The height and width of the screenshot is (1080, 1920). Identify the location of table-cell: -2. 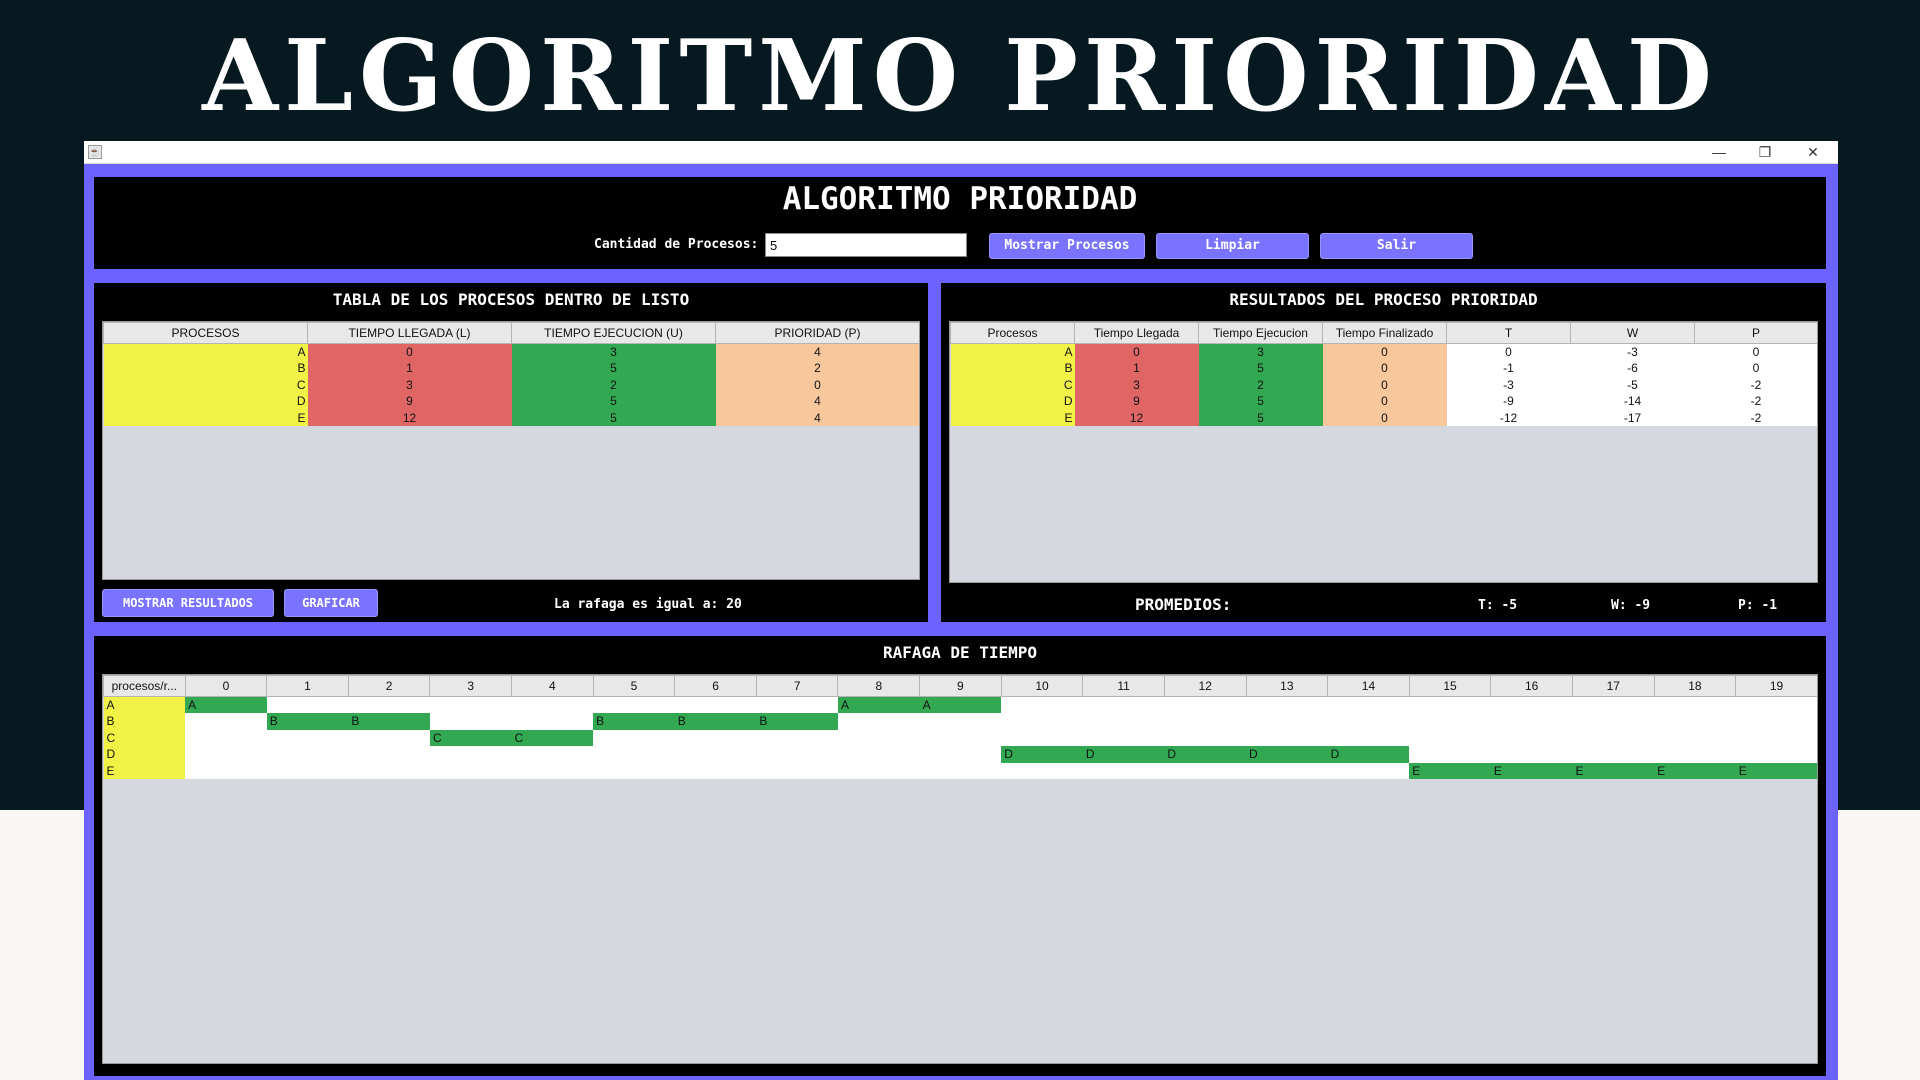
(1755, 384).